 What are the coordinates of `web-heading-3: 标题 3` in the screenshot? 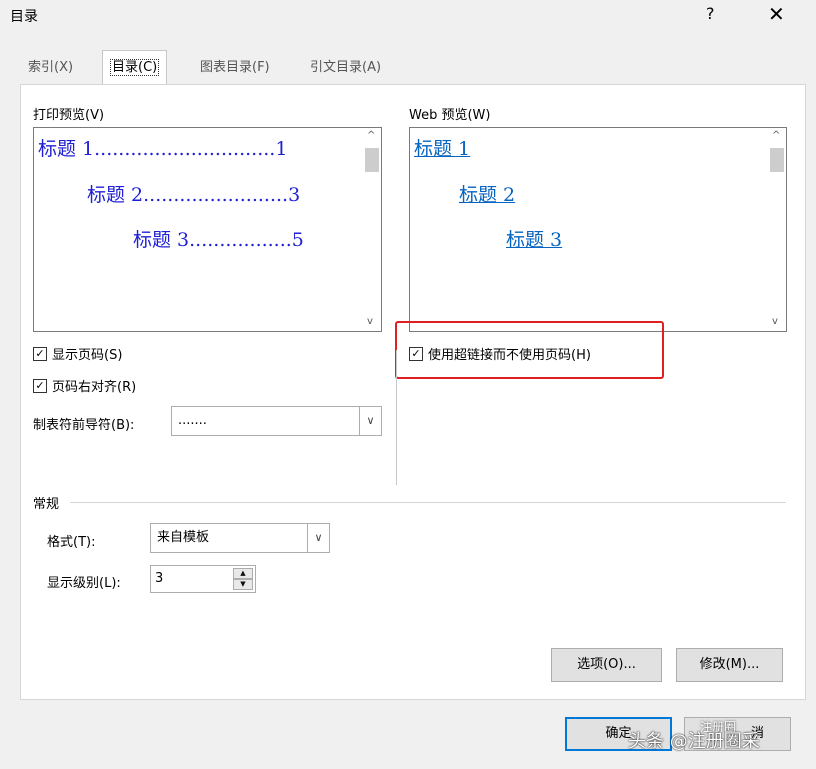 It's located at (534, 238).